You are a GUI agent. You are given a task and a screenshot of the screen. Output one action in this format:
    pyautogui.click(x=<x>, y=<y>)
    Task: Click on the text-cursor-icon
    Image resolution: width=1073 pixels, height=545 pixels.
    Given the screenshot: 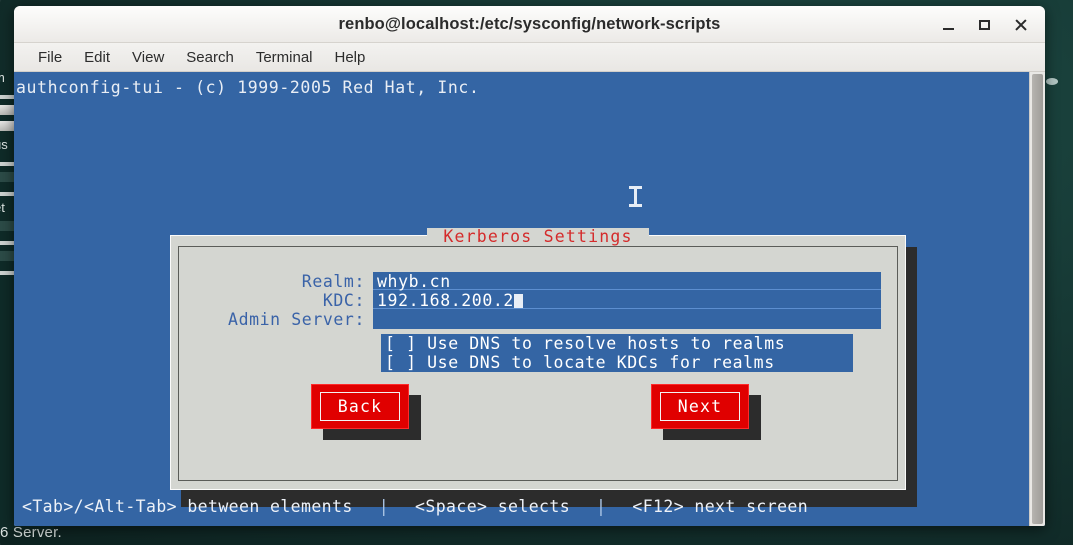 What is the action you would take?
    pyautogui.click(x=635, y=196)
    